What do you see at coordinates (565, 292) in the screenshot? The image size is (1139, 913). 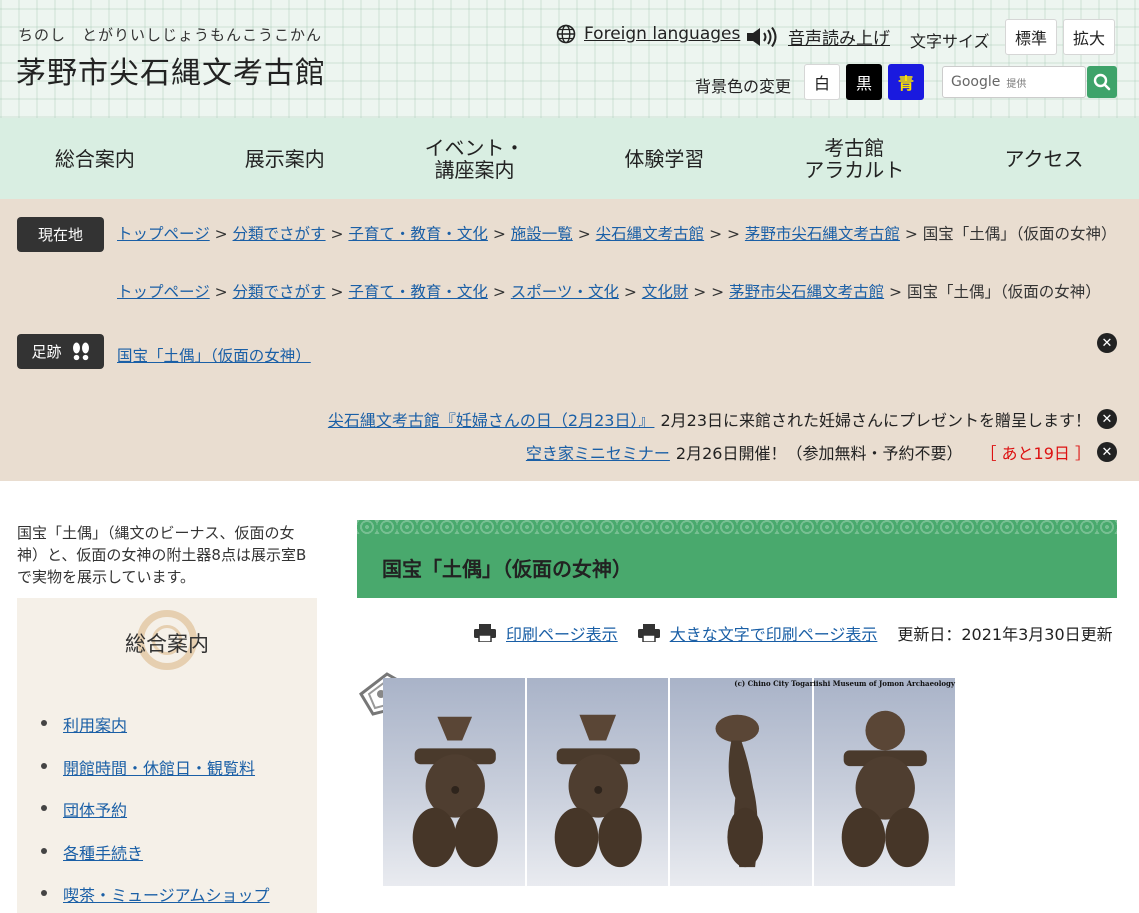 I see `breadcrumb-link: スポーツ・文化` at bounding box center [565, 292].